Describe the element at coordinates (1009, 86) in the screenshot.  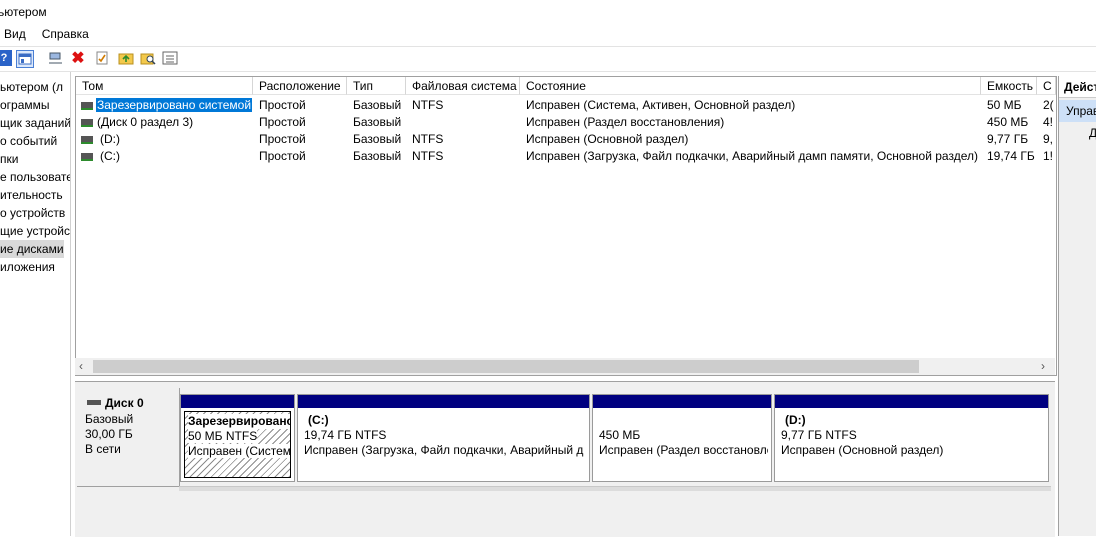
I see `column-capacity: Емкость` at that location.